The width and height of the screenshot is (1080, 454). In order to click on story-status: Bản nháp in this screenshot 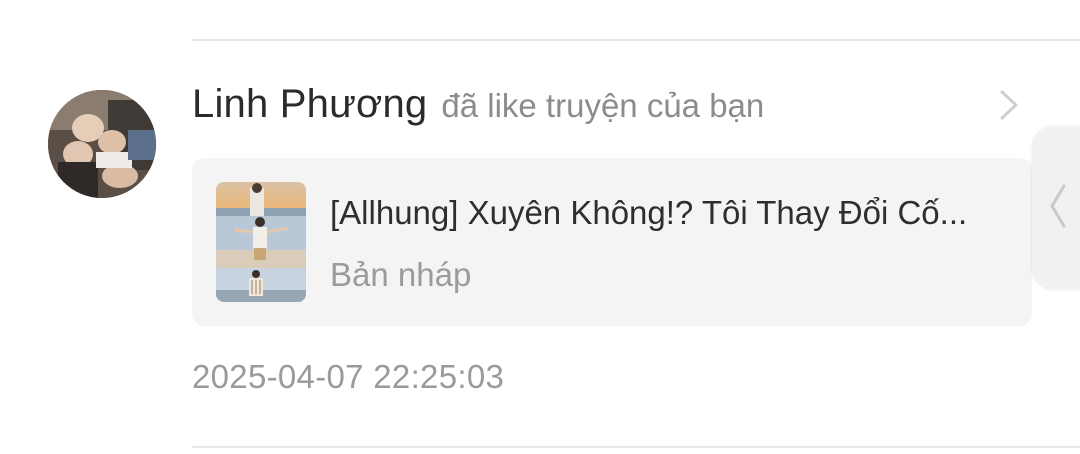, I will do `click(401, 274)`.